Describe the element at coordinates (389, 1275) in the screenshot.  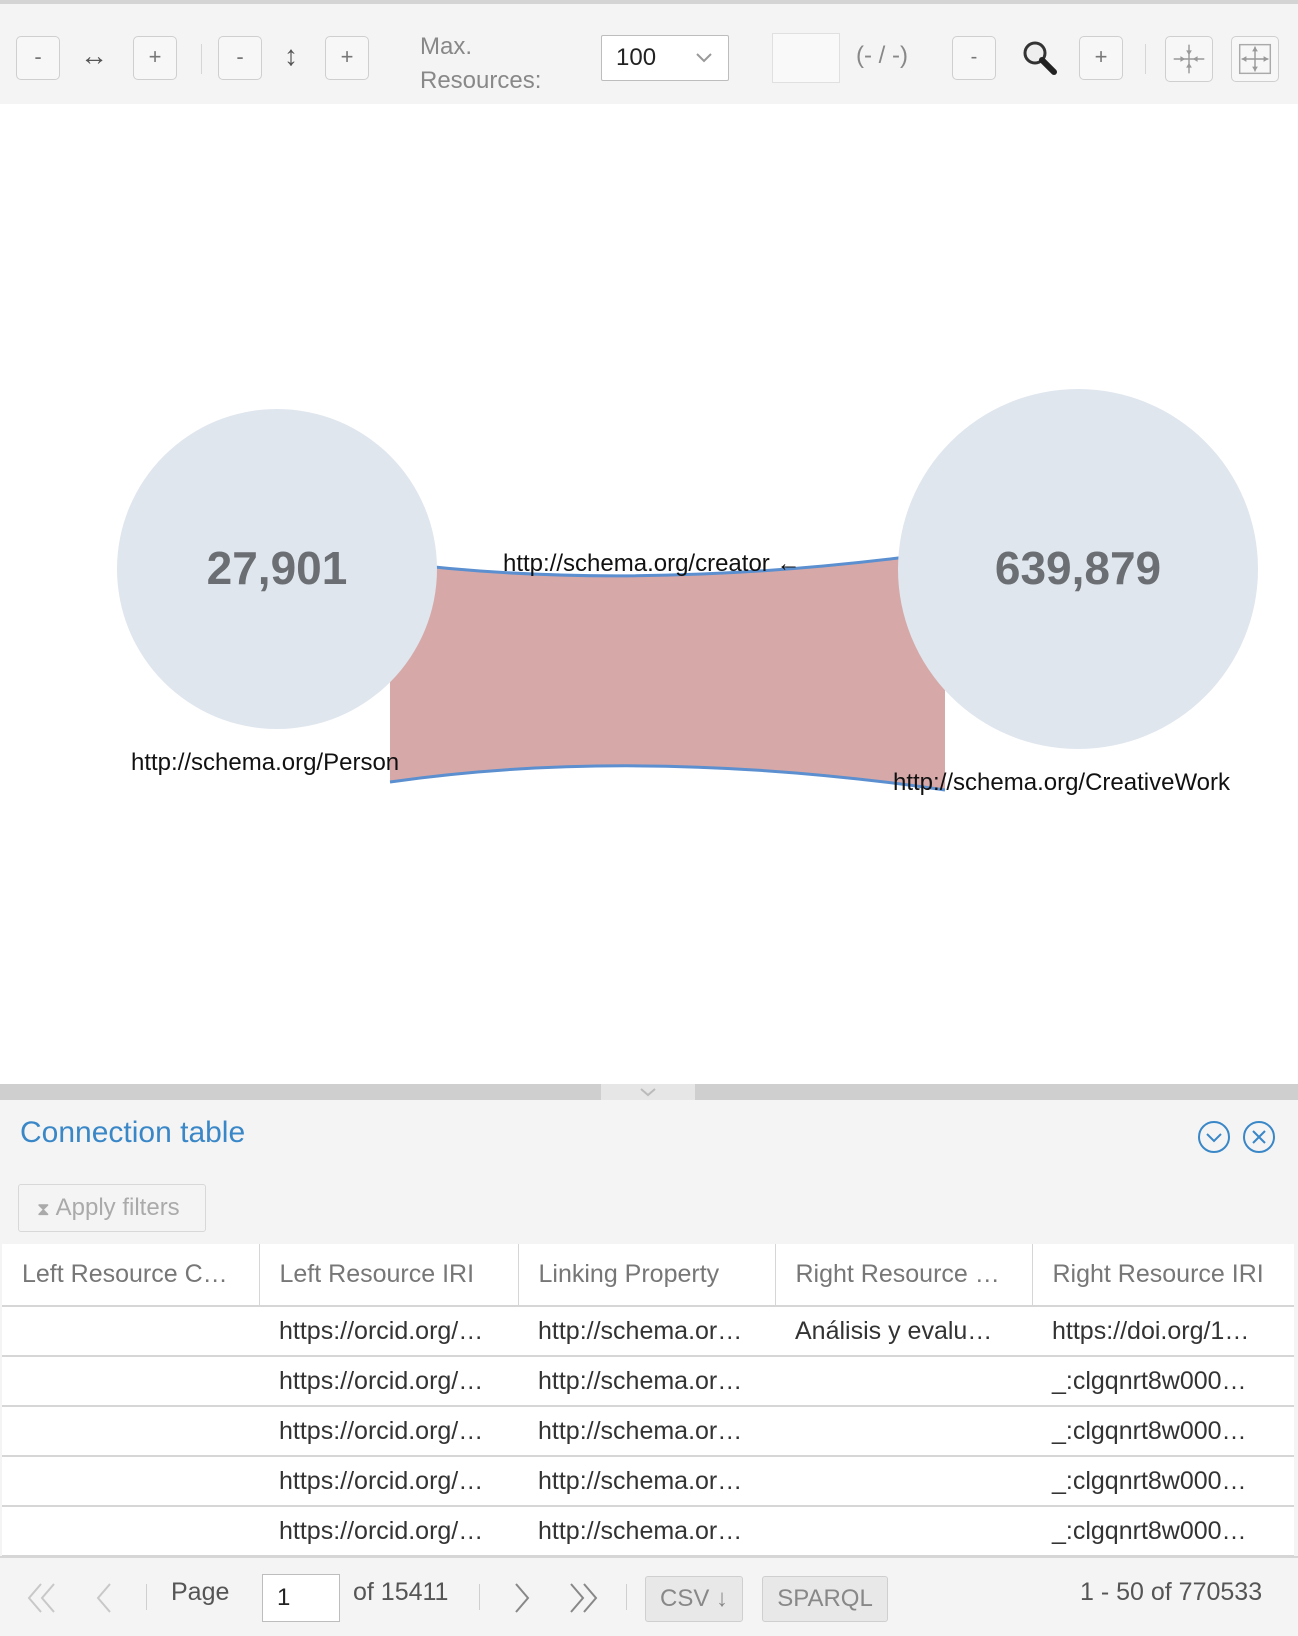
I see `column-header: Left Resource IRI` at that location.